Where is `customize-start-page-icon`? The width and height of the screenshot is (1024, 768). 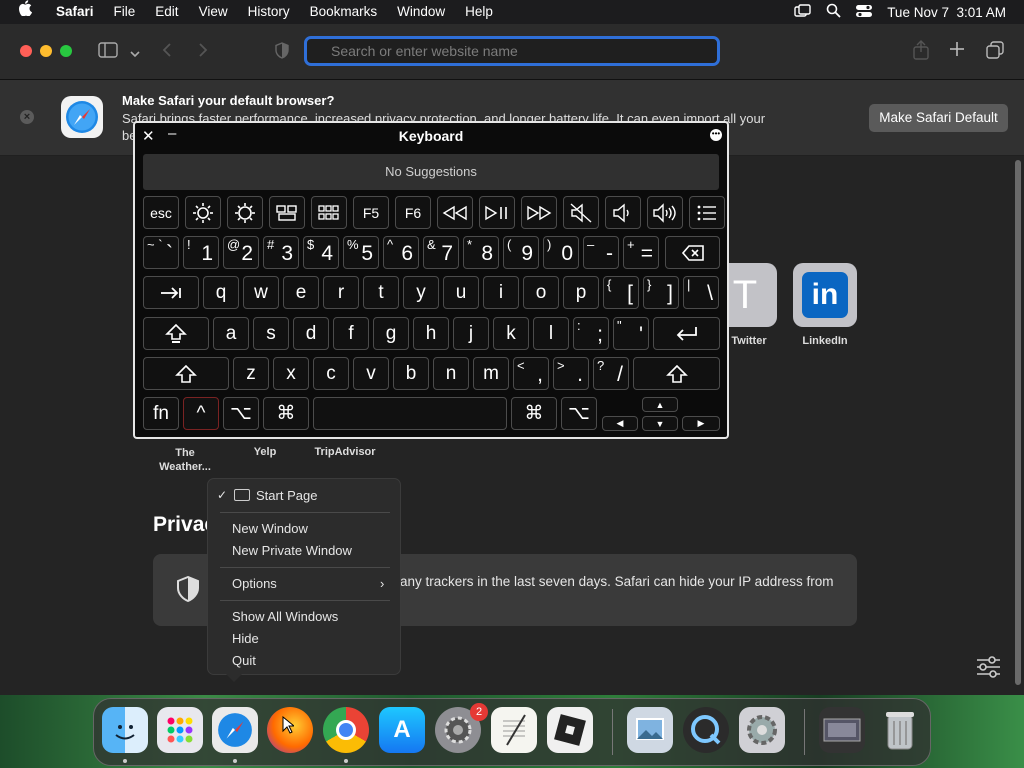 customize-start-page-icon is located at coordinates (988, 669).